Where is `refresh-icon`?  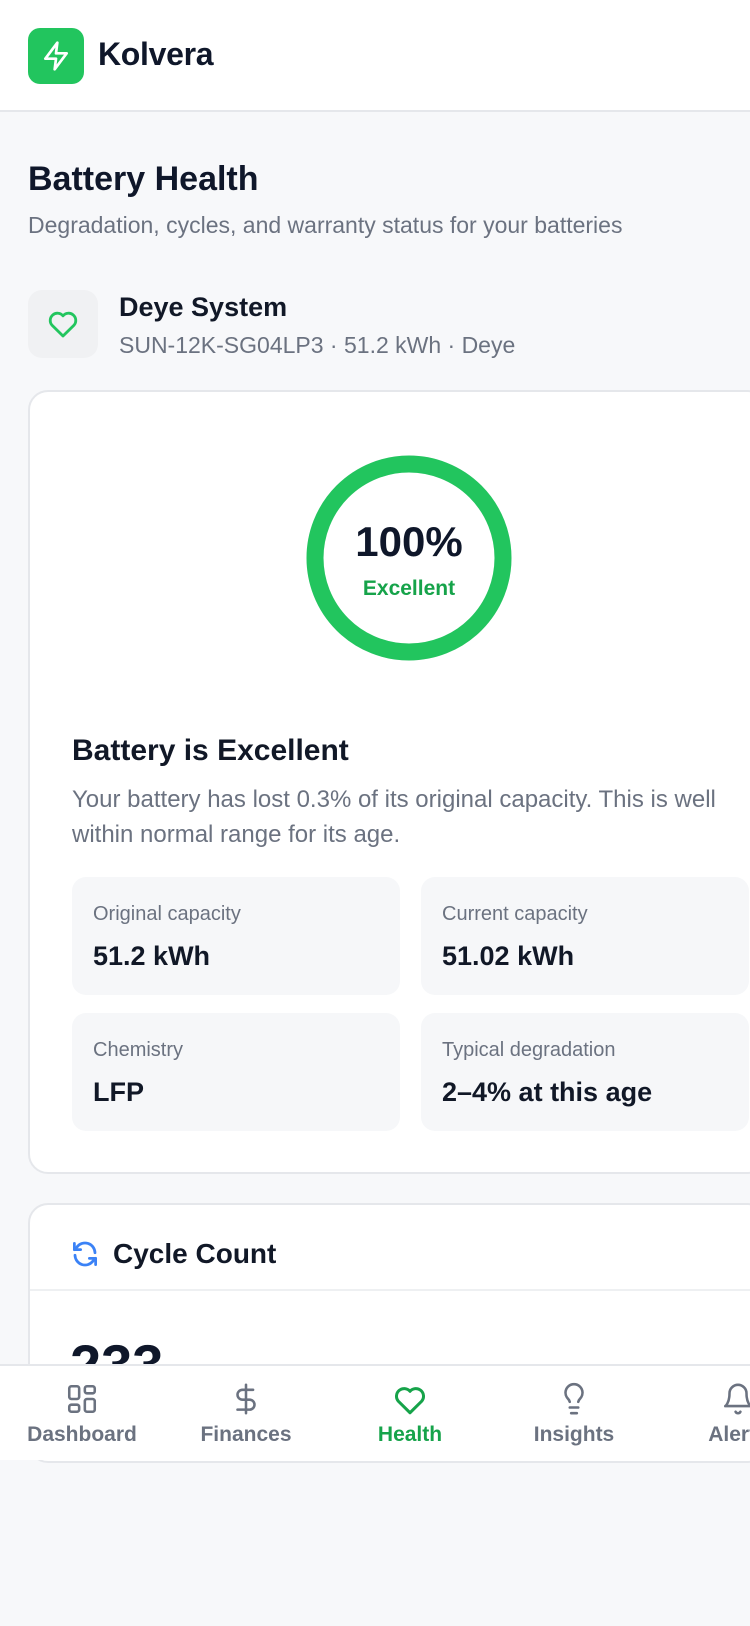 refresh-icon is located at coordinates (85, 1254).